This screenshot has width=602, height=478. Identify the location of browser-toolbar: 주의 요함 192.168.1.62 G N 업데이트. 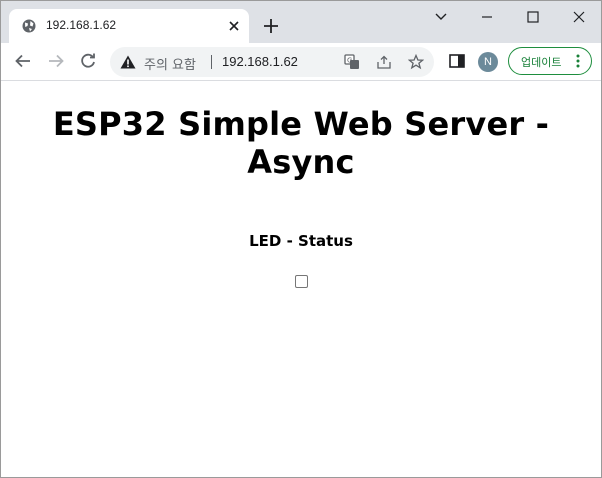
(301, 62).